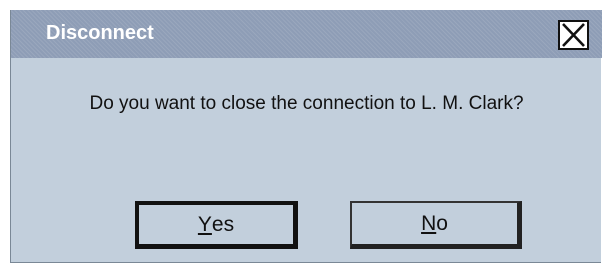  I want to click on close-button, so click(573, 35).